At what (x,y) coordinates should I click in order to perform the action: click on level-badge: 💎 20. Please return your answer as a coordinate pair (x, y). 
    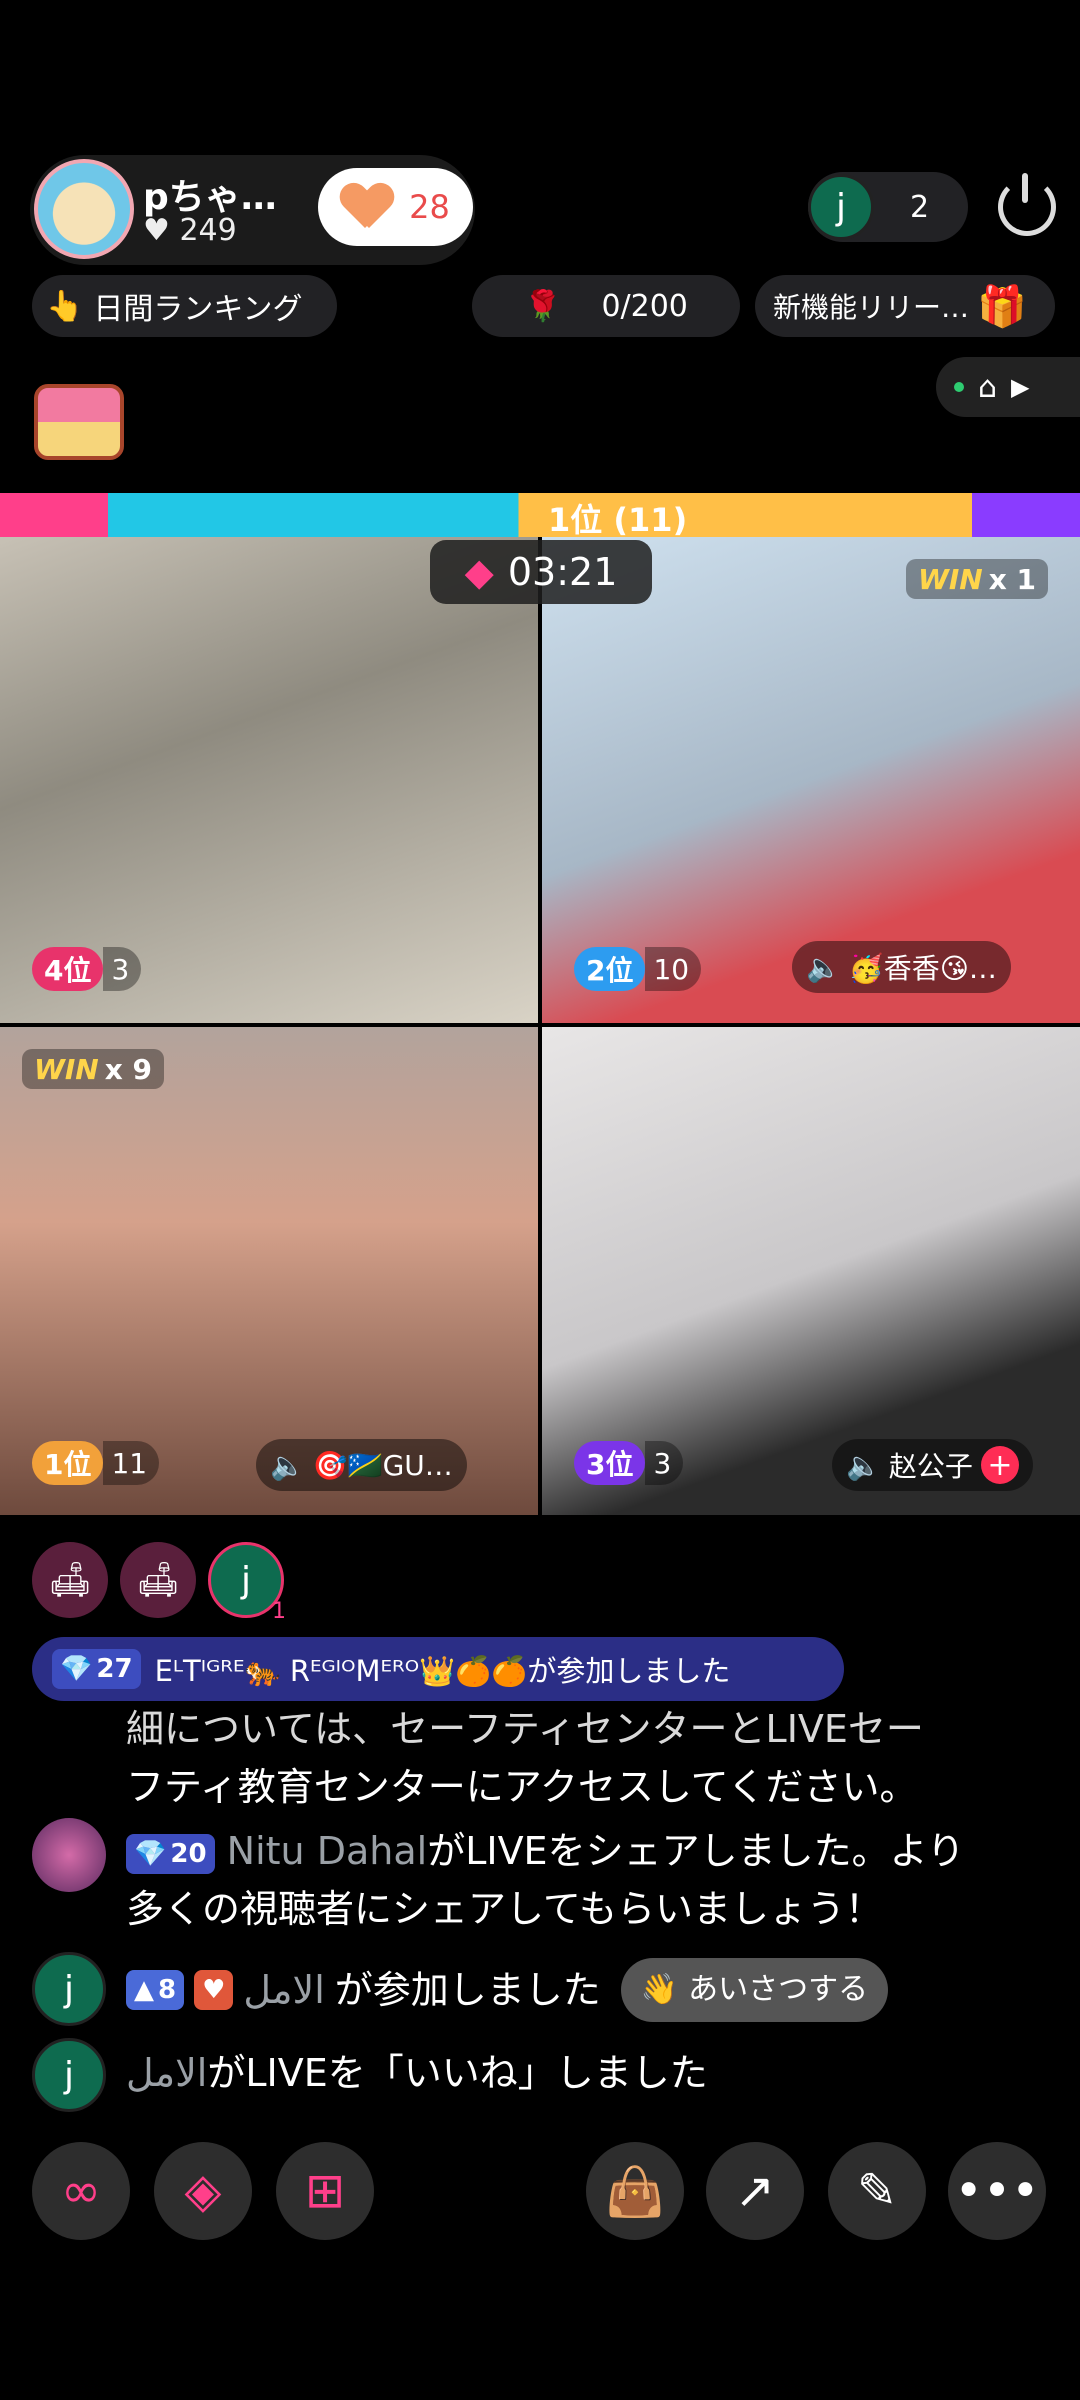
    Looking at the image, I should click on (170, 1853).